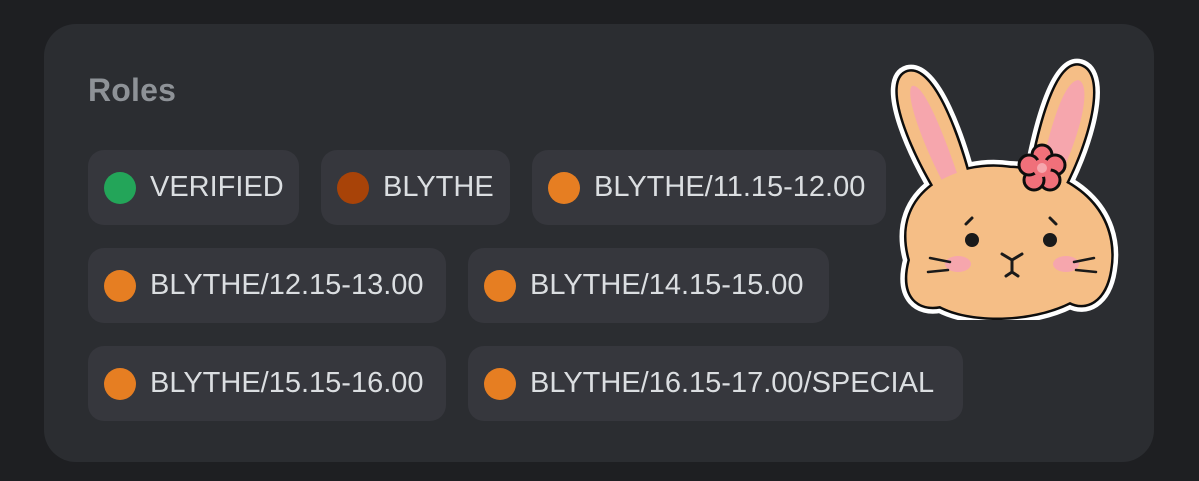  I want to click on roles-heading: Roles, so click(132, 90).